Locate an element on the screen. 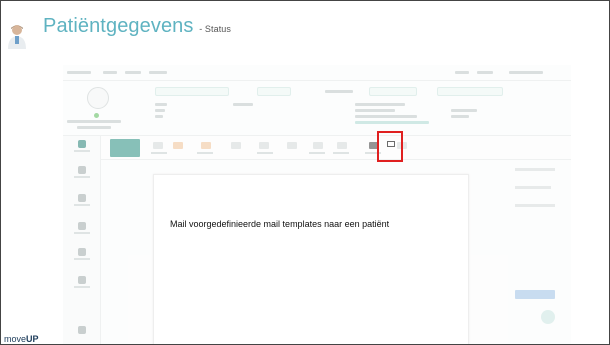 The width and height of the screenshot is (610, 345). doctor-avatar-icon is located at coordinates (17, 37).